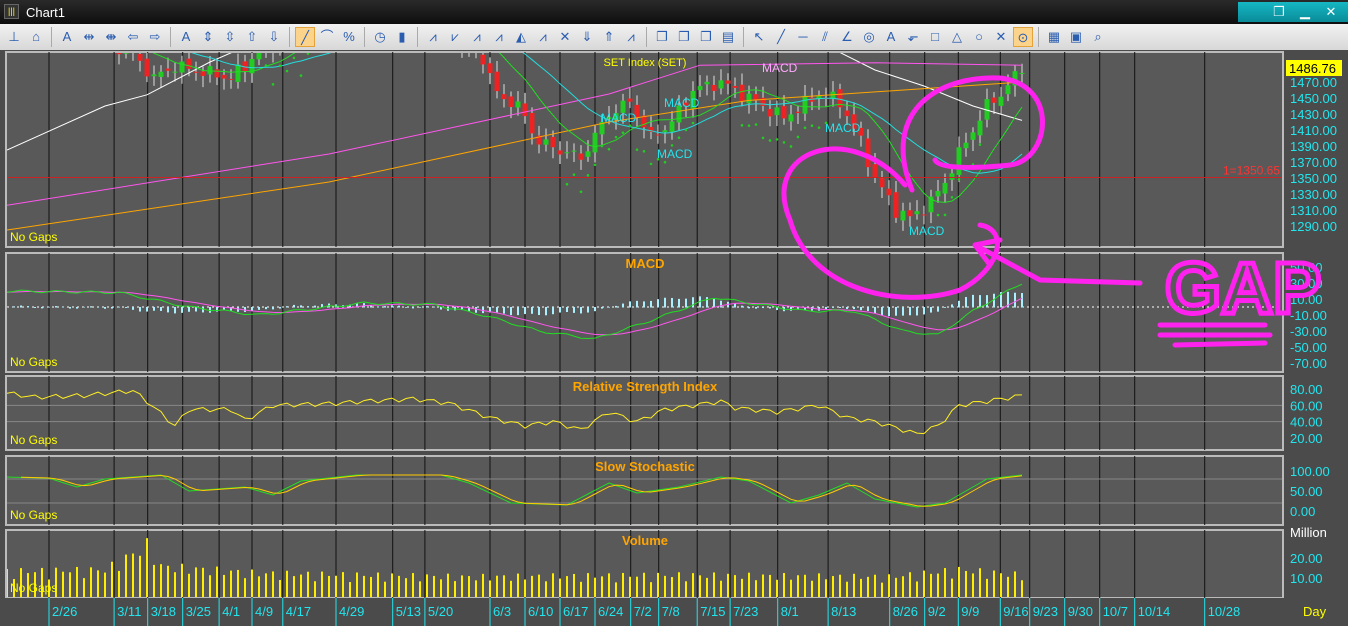 Image resolution: width=1348 pixels, height=626 pixels. What do you see at coordinates (1023, 37) in the screenshot?
I see `magnet-icon: ⊙` at bounding box center [1023, 37].